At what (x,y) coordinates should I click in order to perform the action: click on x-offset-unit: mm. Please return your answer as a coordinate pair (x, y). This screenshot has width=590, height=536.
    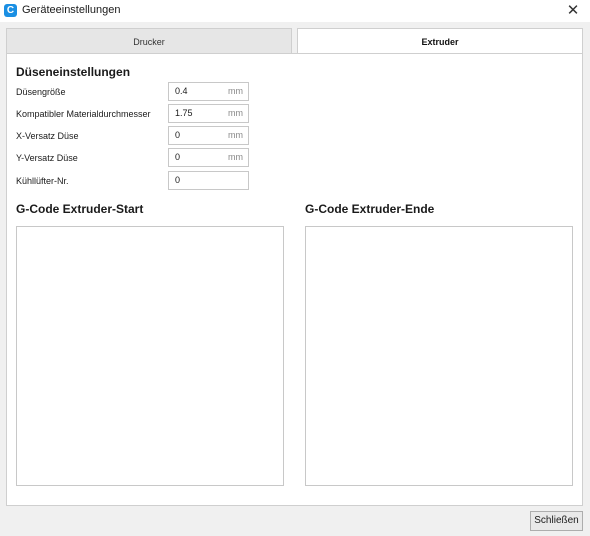
    Looking at the image, I should click on (235, 135).